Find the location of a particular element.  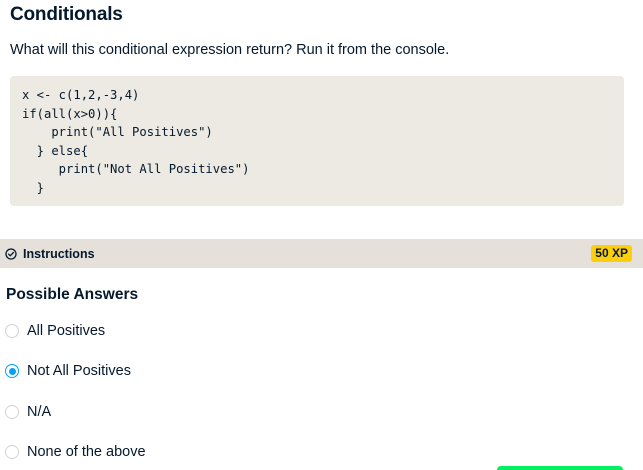

answer-label: Not All Positives is located at coordinates (79, 371).